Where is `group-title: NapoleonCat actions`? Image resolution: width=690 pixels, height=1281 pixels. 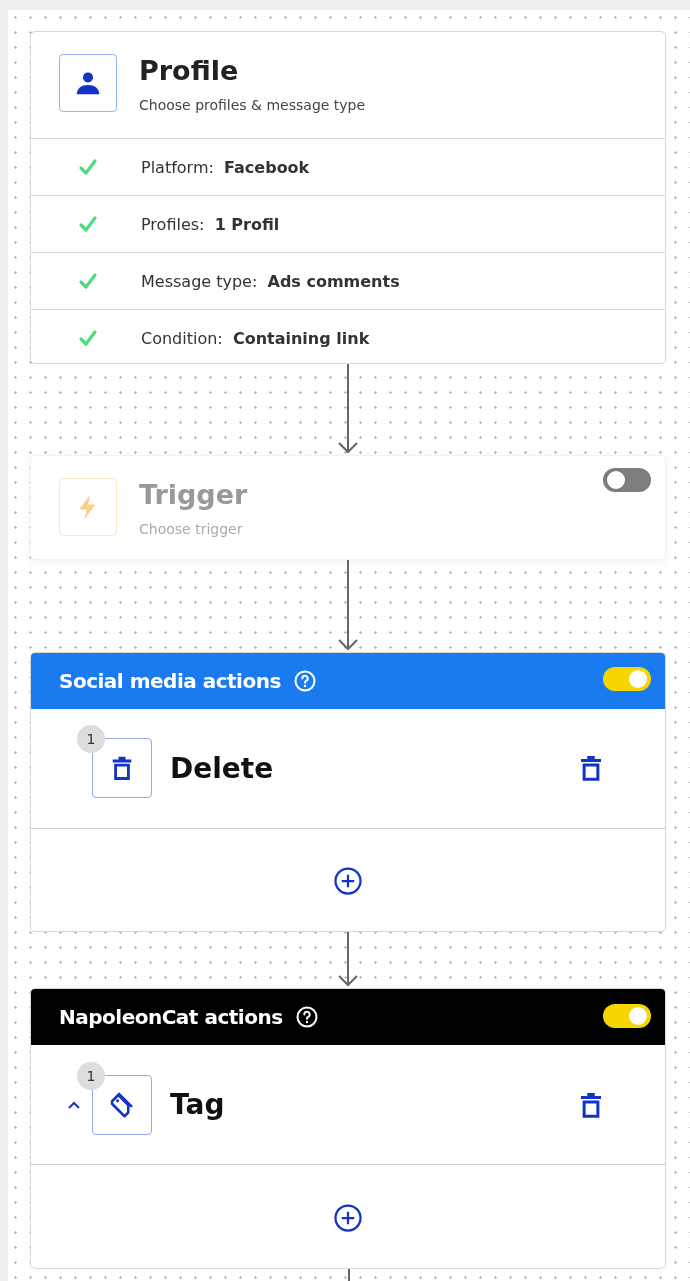 group-title: NapoleonCat actions is located at coordinates (171, 1017).